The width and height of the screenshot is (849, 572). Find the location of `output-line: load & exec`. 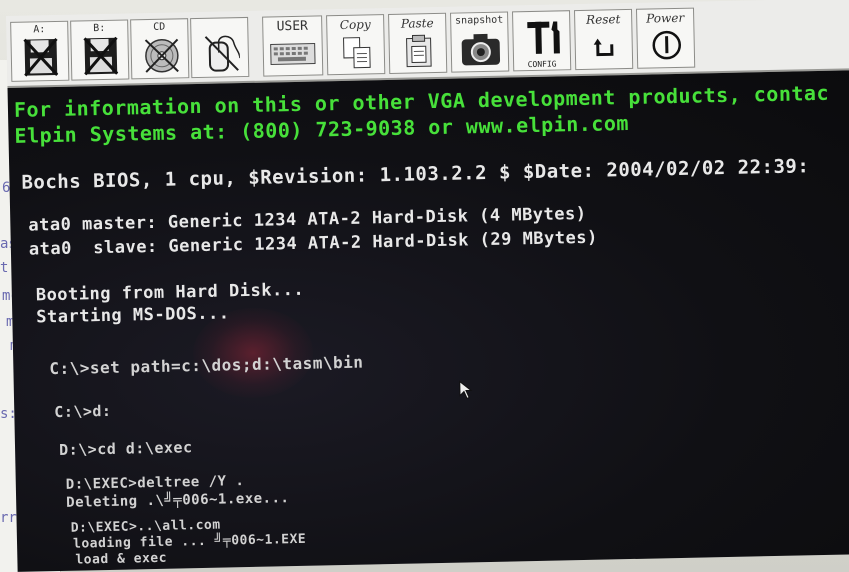

output-line: load & exec is located at coordinates (121, 559).